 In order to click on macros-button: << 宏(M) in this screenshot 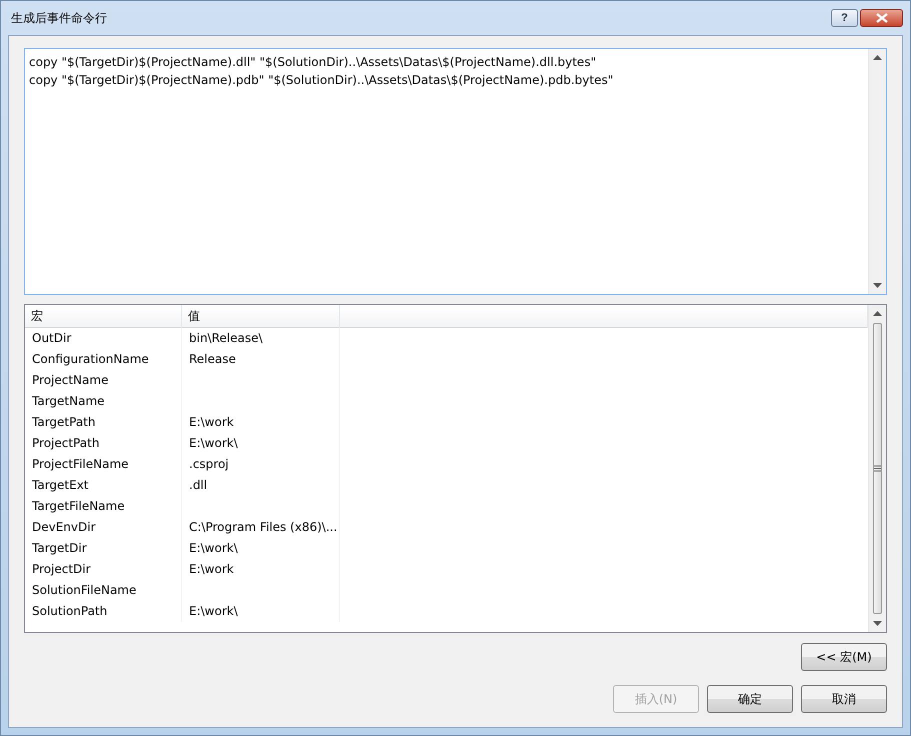, I will do `click(844, 657)`.